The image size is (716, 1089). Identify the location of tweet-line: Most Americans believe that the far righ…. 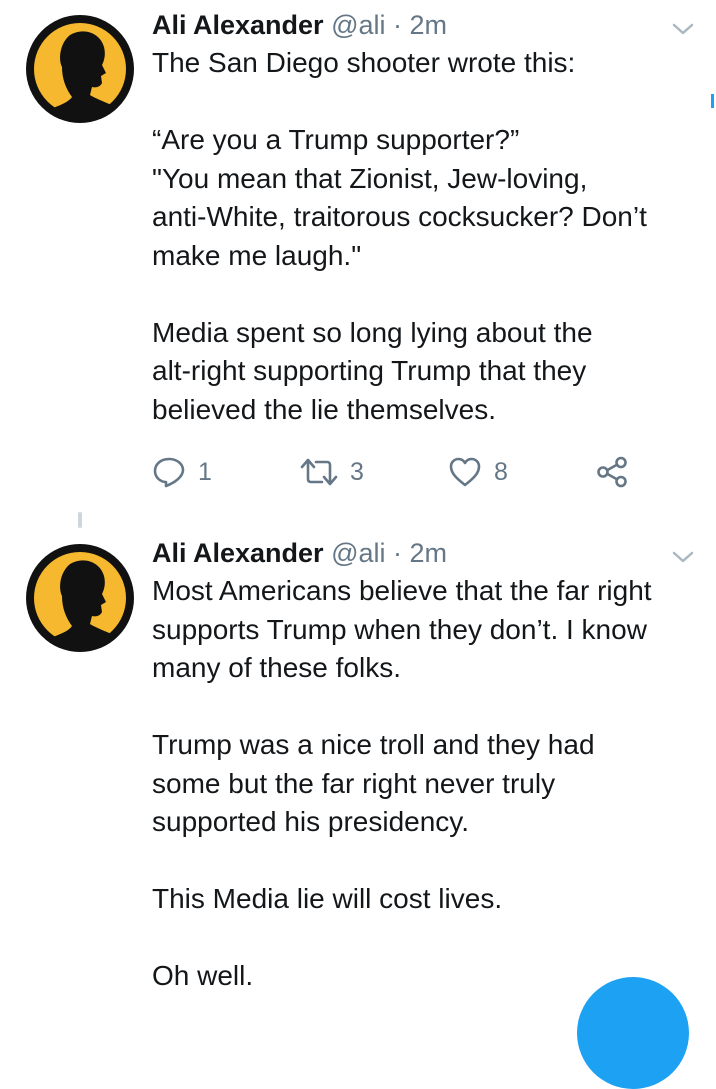
(402, 590).